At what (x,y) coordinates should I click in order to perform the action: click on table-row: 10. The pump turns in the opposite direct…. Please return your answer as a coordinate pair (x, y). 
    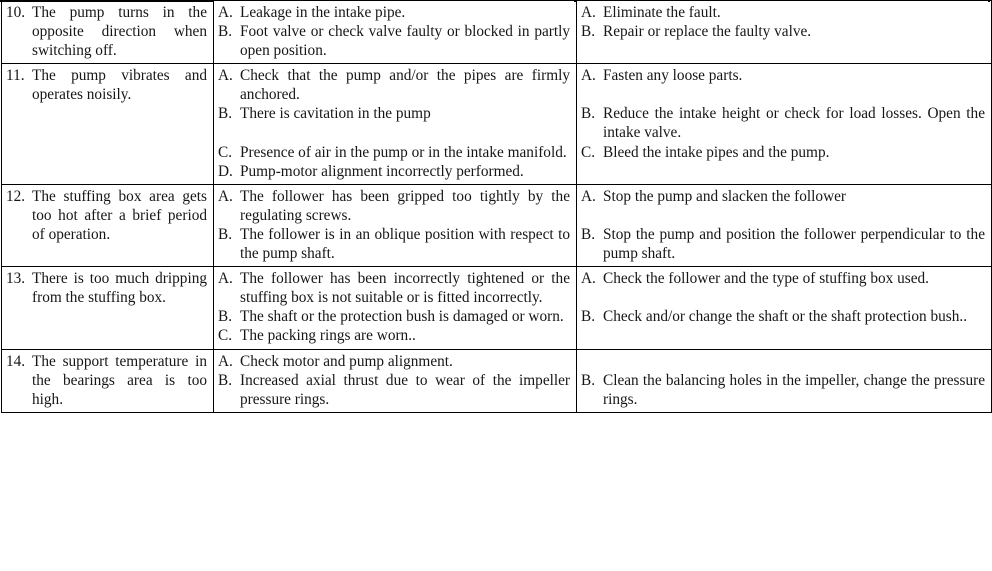
    Looking at the image, I should click on (496, 32).